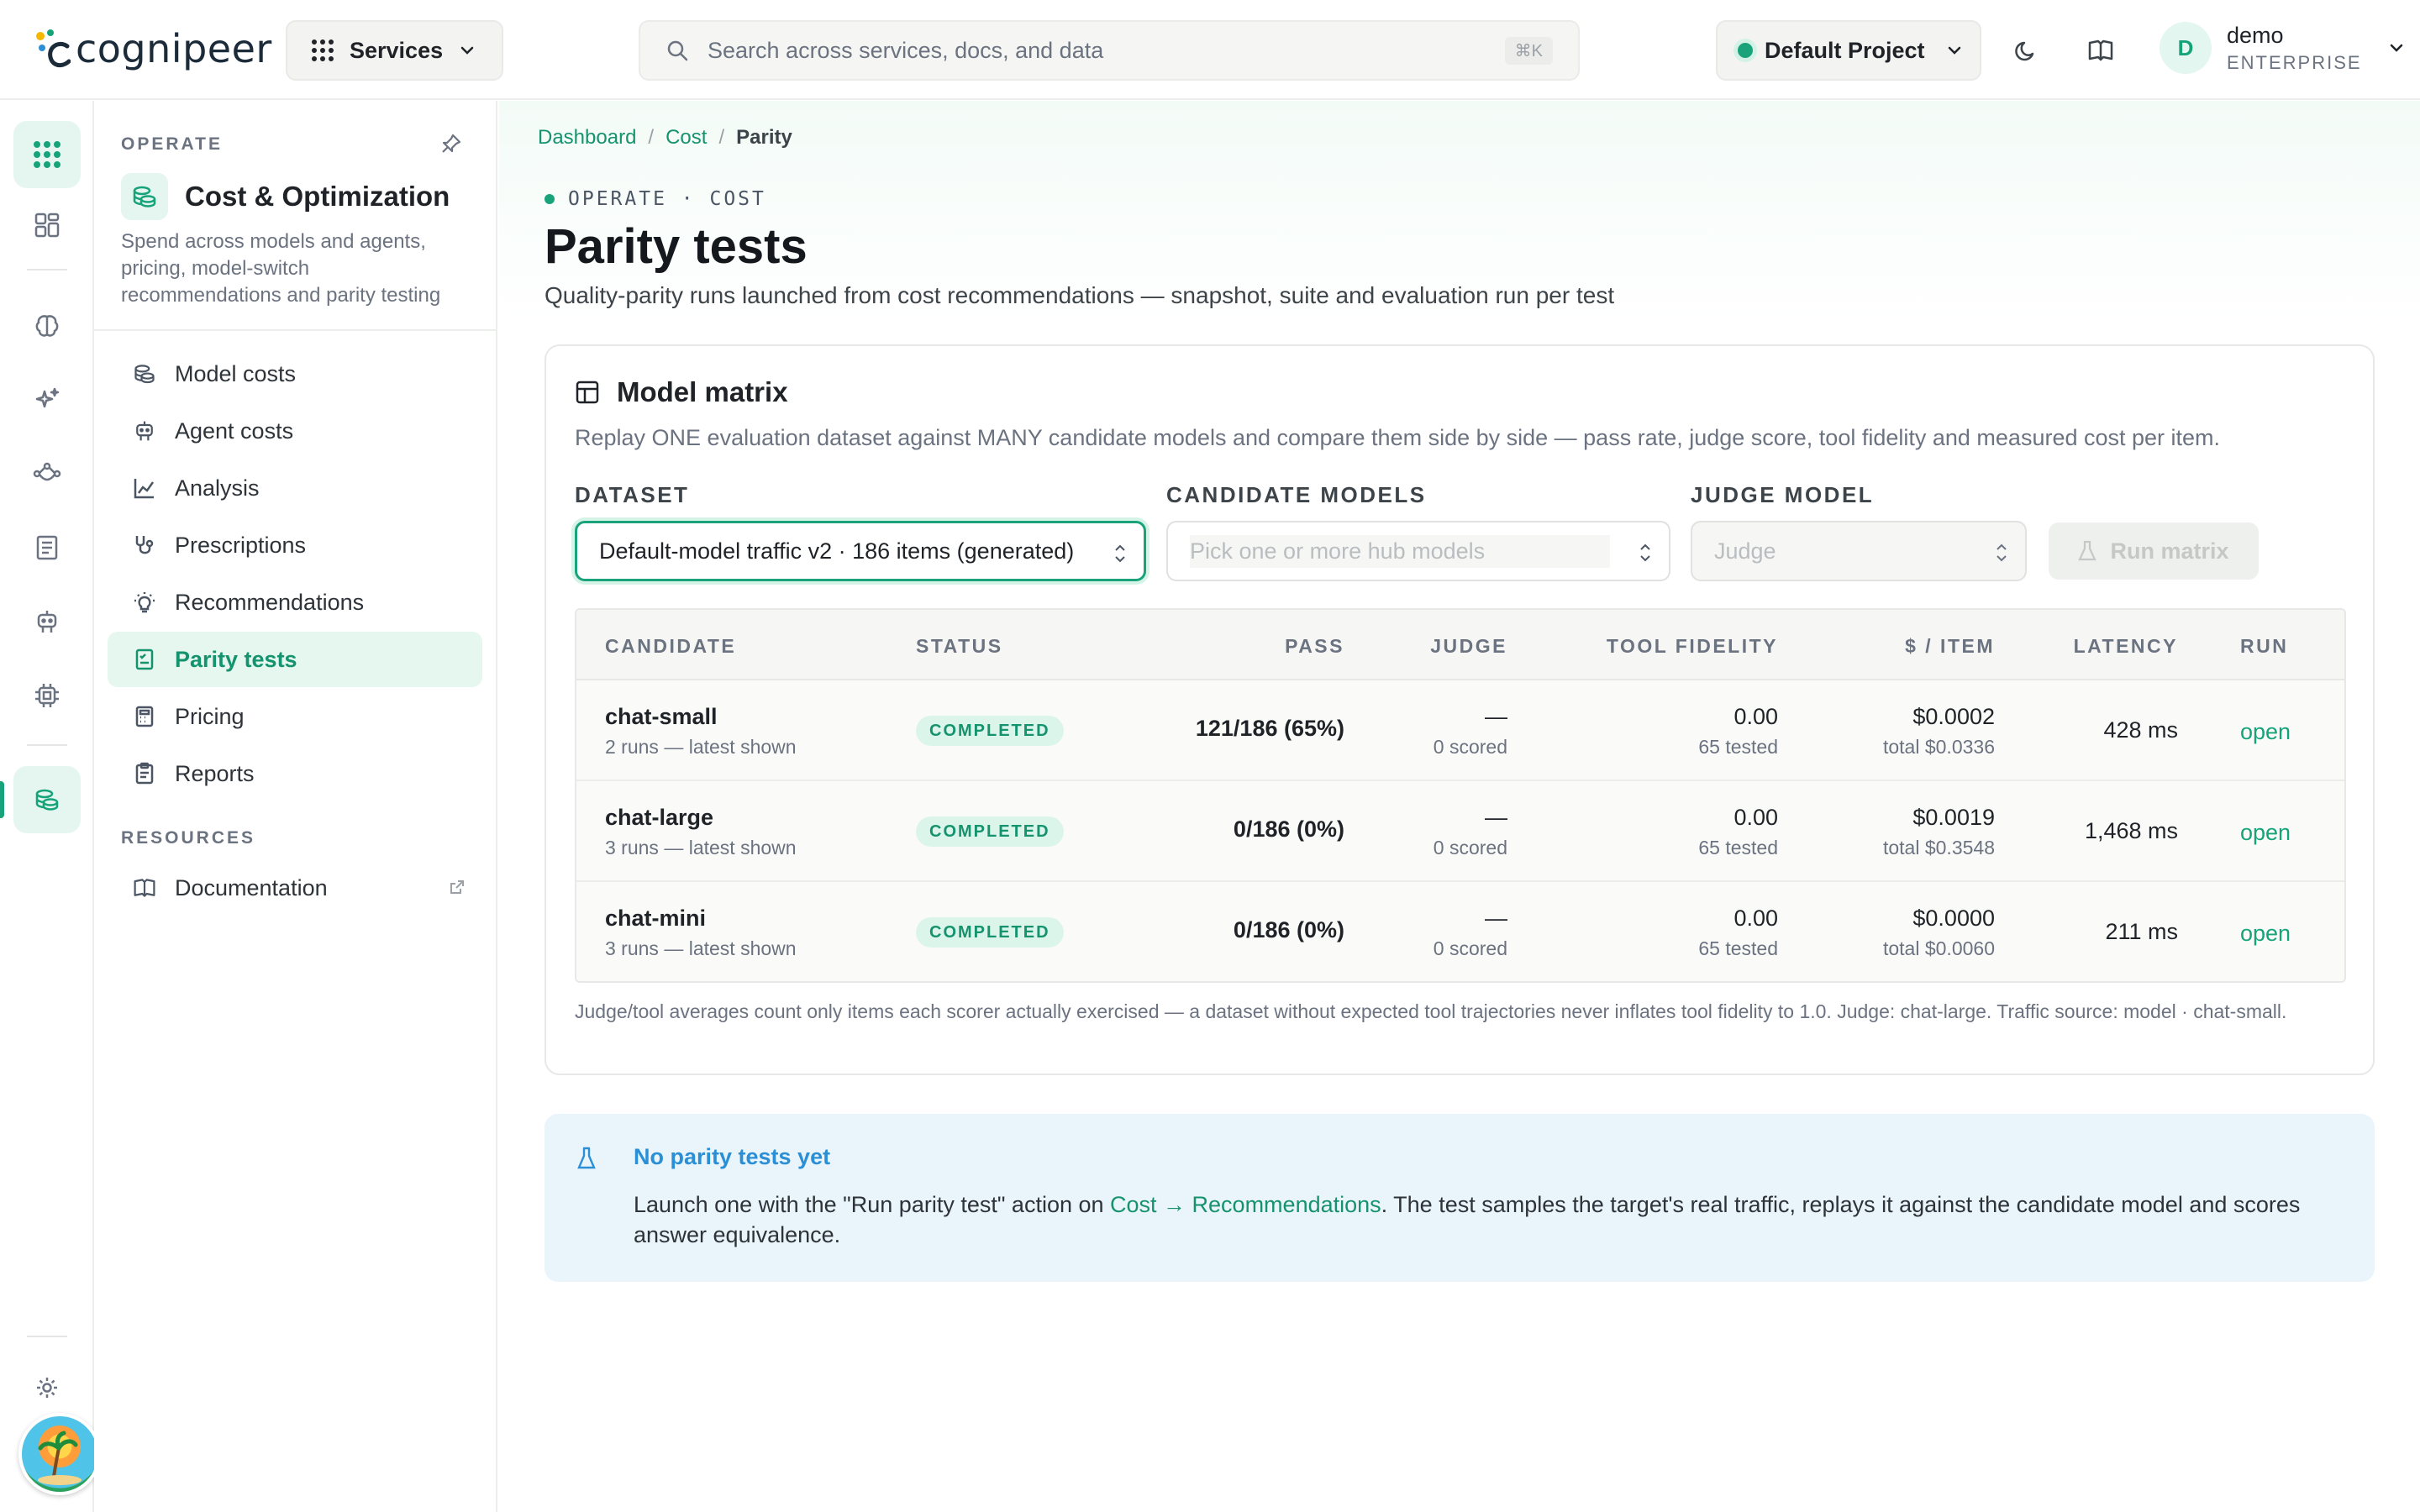  What do you see at coordinates (656, 918) in the screenshot?
I see `candidate-name: chat-mini` at bounding box center [656, 918].